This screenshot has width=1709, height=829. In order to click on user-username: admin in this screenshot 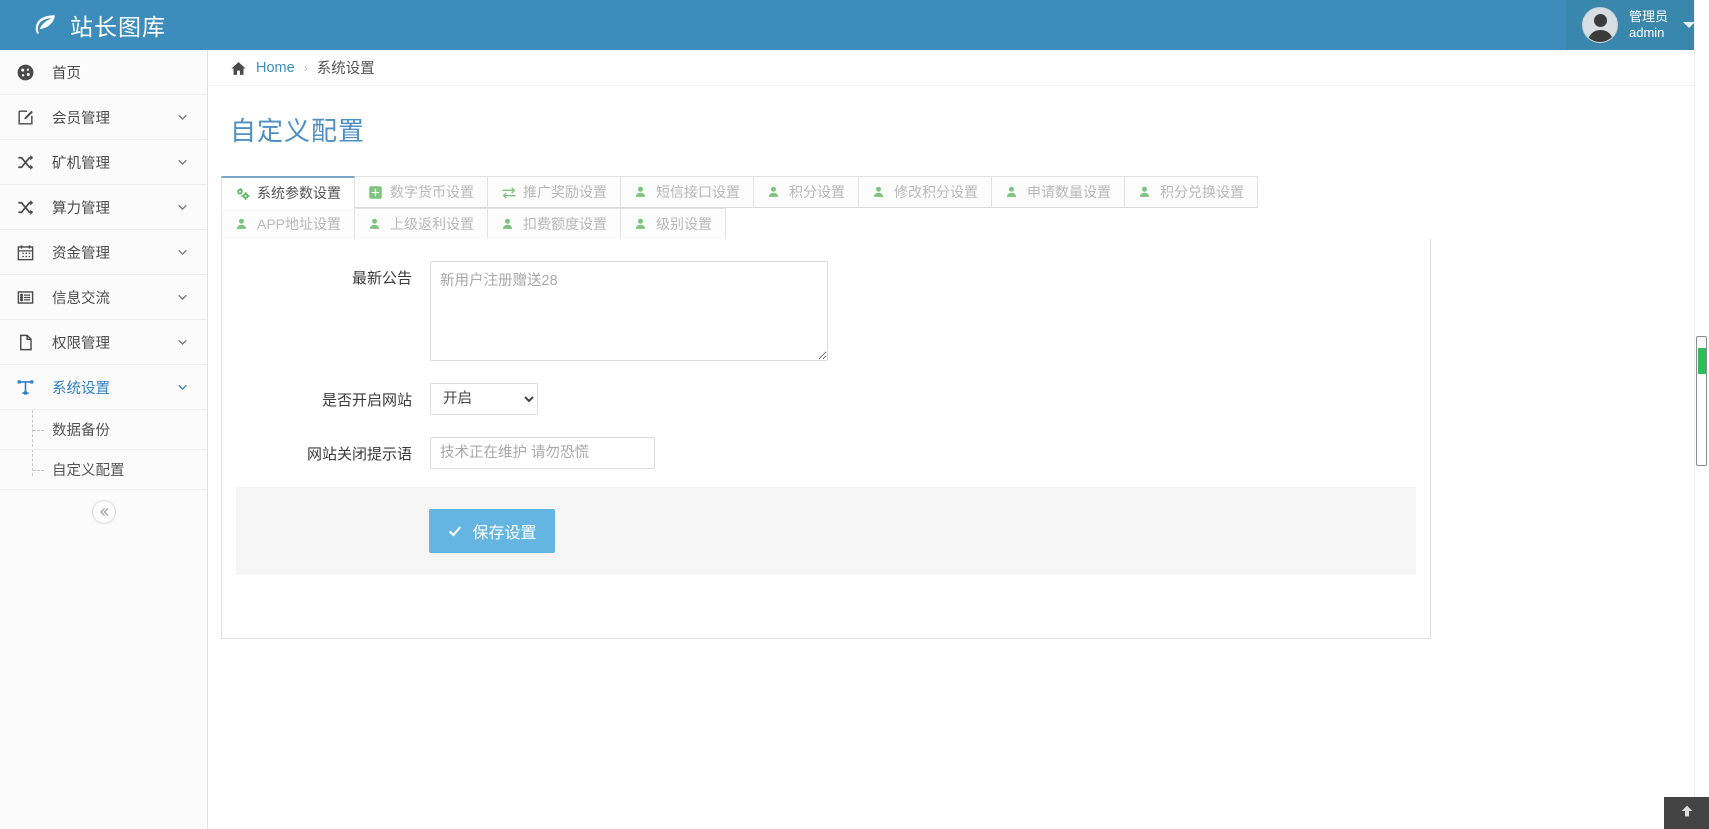, I will do `click(1646, 32)`.